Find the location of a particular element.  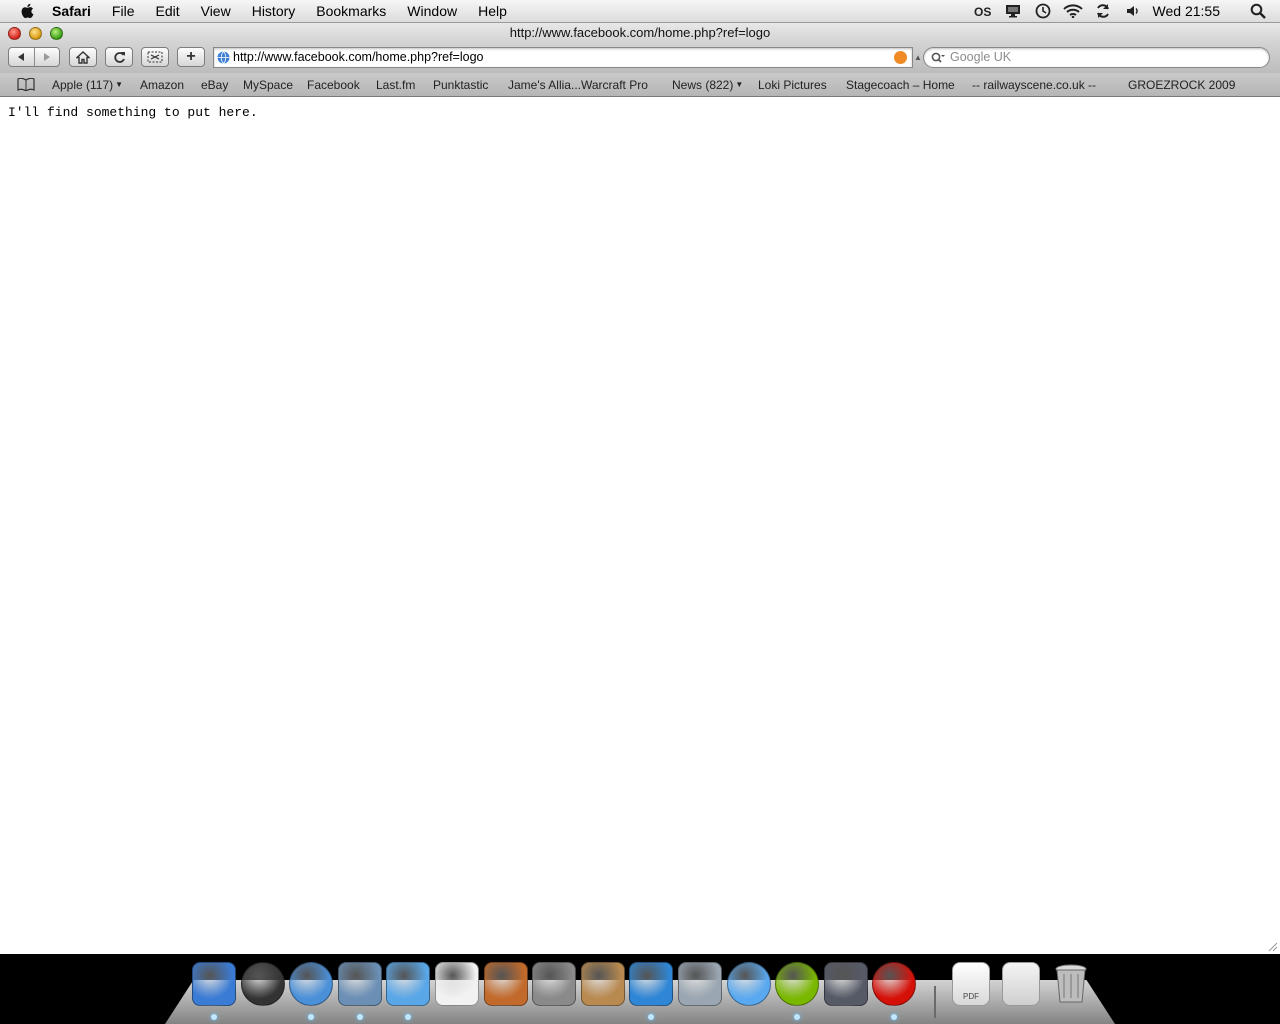

forward-arrow-icon is located at coordinates (46, 57).